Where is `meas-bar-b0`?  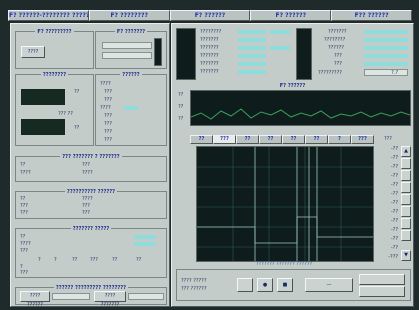
meas-bar-b0 is located at coordinates (280, 32).